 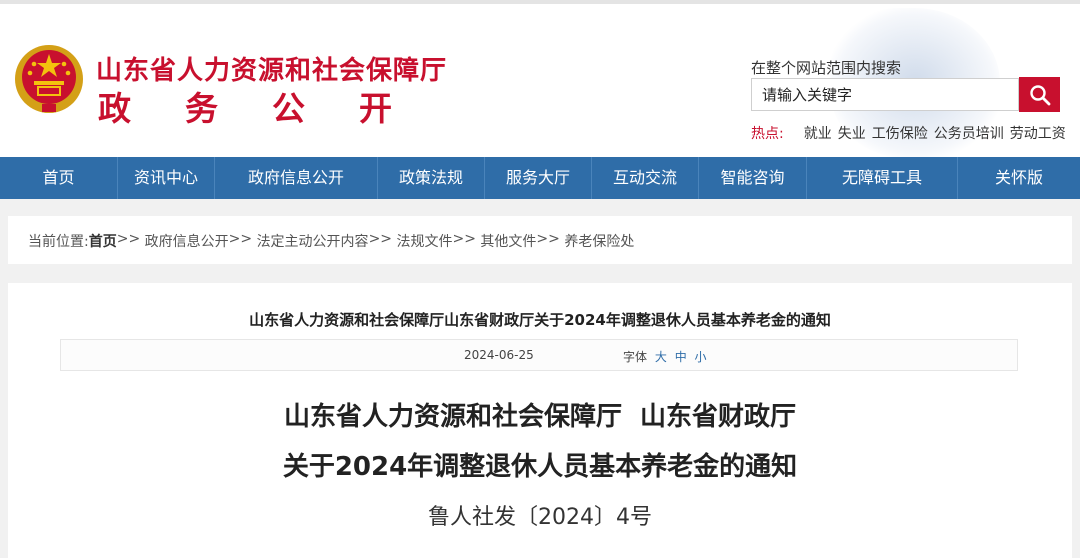 What do you see at coordinates (900, 133) in the screenshot?
I see `hot-item-gongshang: 工伤保险` at bounding box center [900, 133].